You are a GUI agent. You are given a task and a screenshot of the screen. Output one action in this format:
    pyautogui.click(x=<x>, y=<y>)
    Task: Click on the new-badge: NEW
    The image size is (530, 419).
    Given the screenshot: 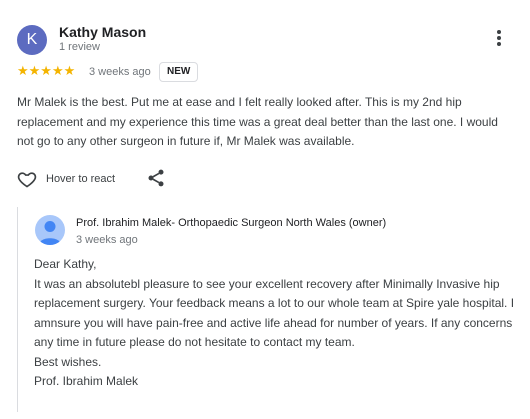 What is the action you would take?
    pyautogui.click(x=179, y=72)
    